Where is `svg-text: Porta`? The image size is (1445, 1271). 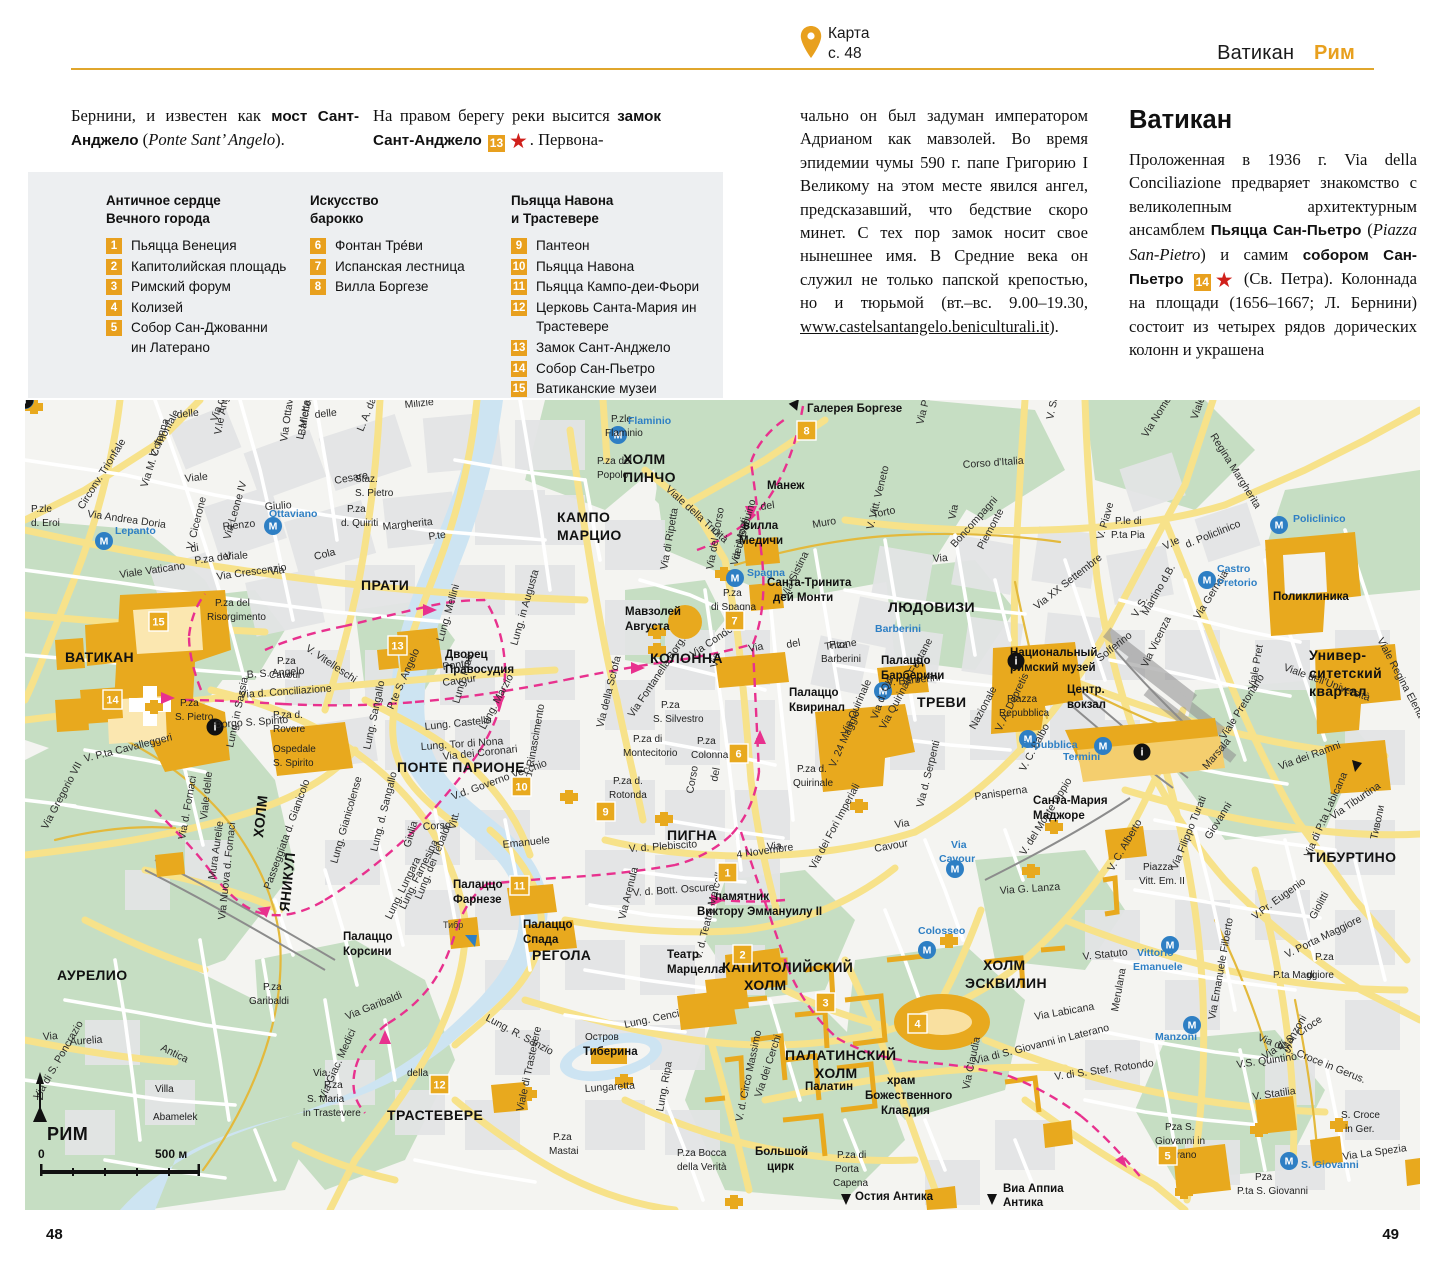 svg-text: Porta is located at coordinates (847, 1169).